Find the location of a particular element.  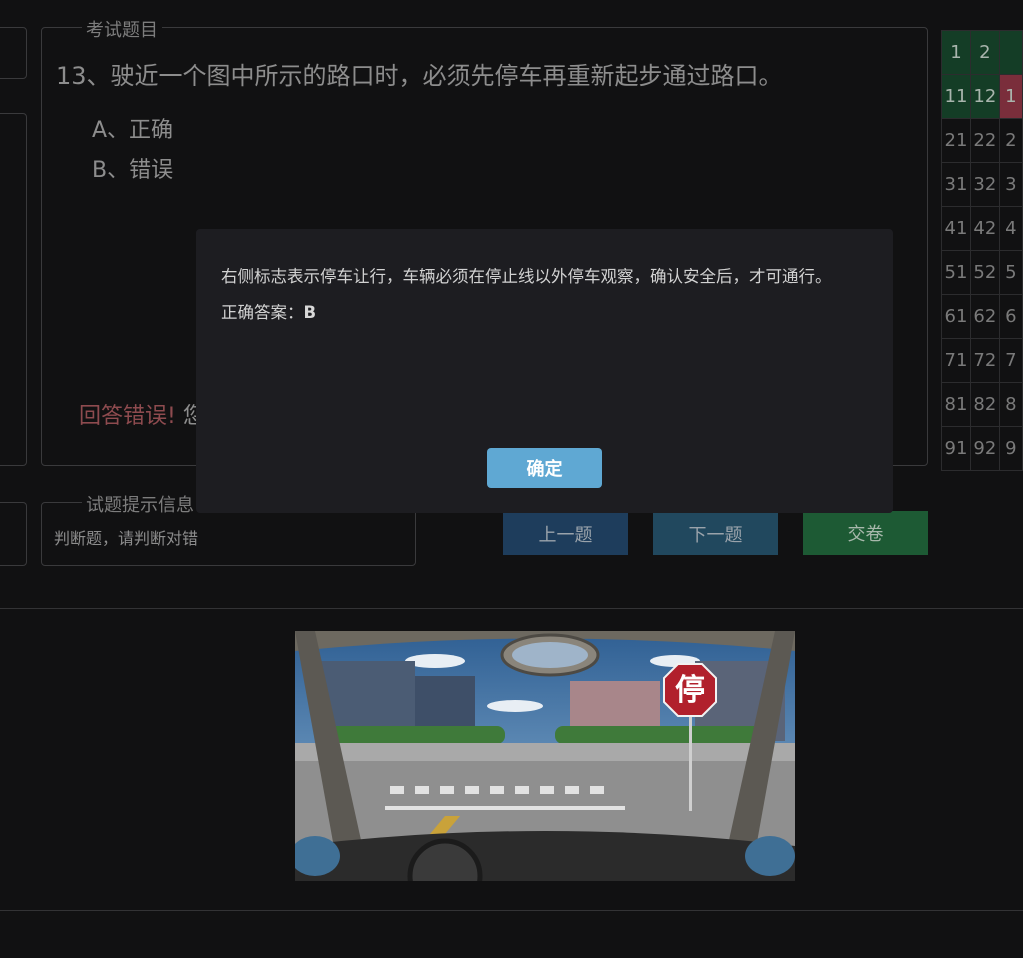

crosswalk is located at coordinates (497, 790).